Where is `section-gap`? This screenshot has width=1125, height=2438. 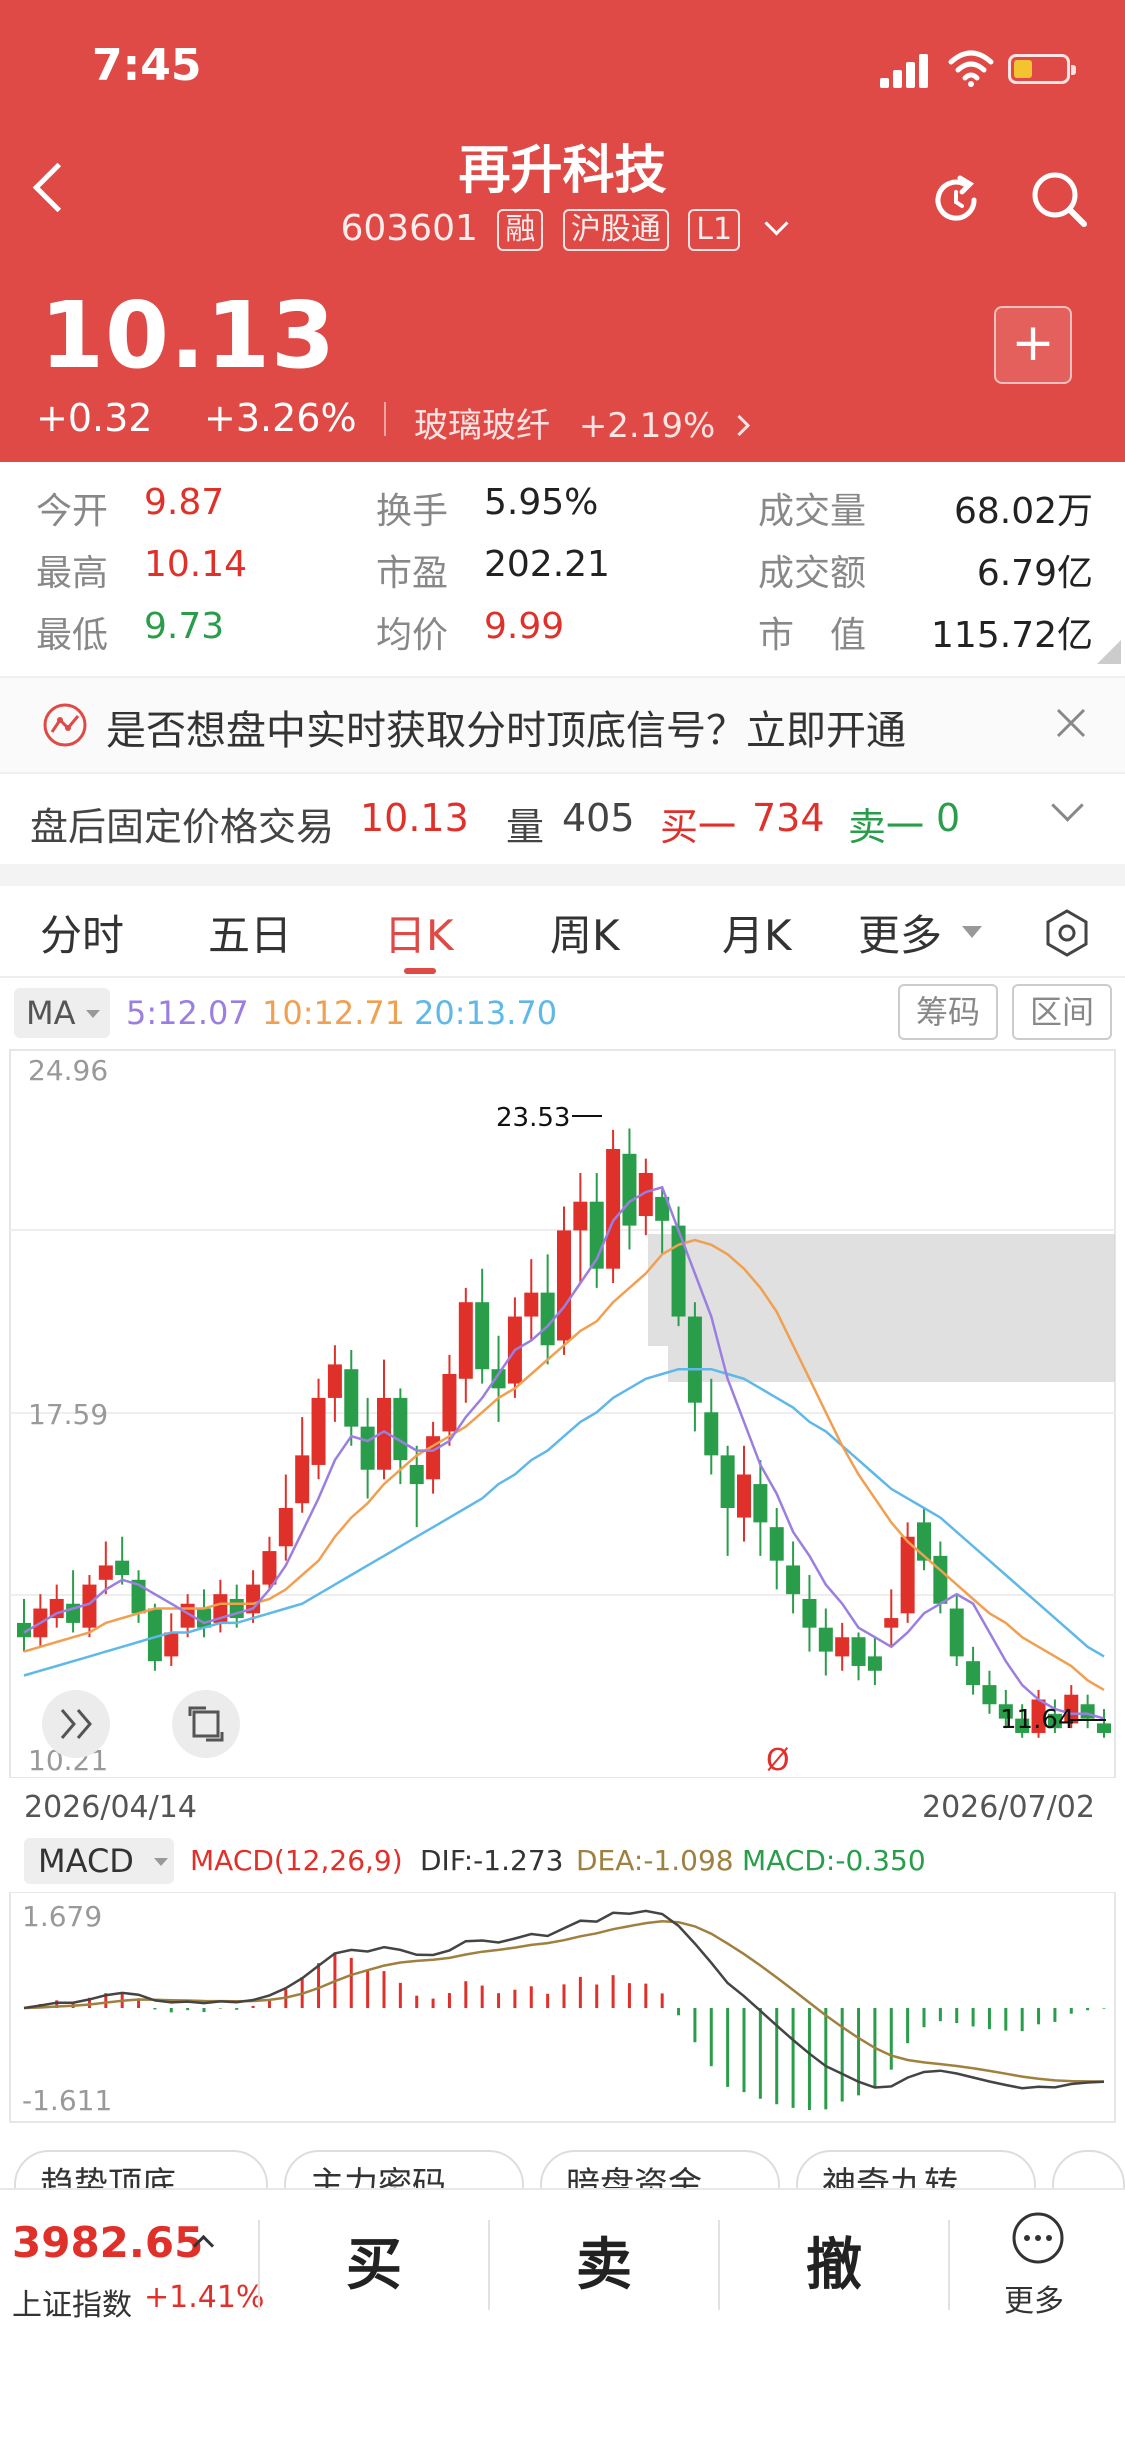
section-gap is located at coordinates (562, 875).